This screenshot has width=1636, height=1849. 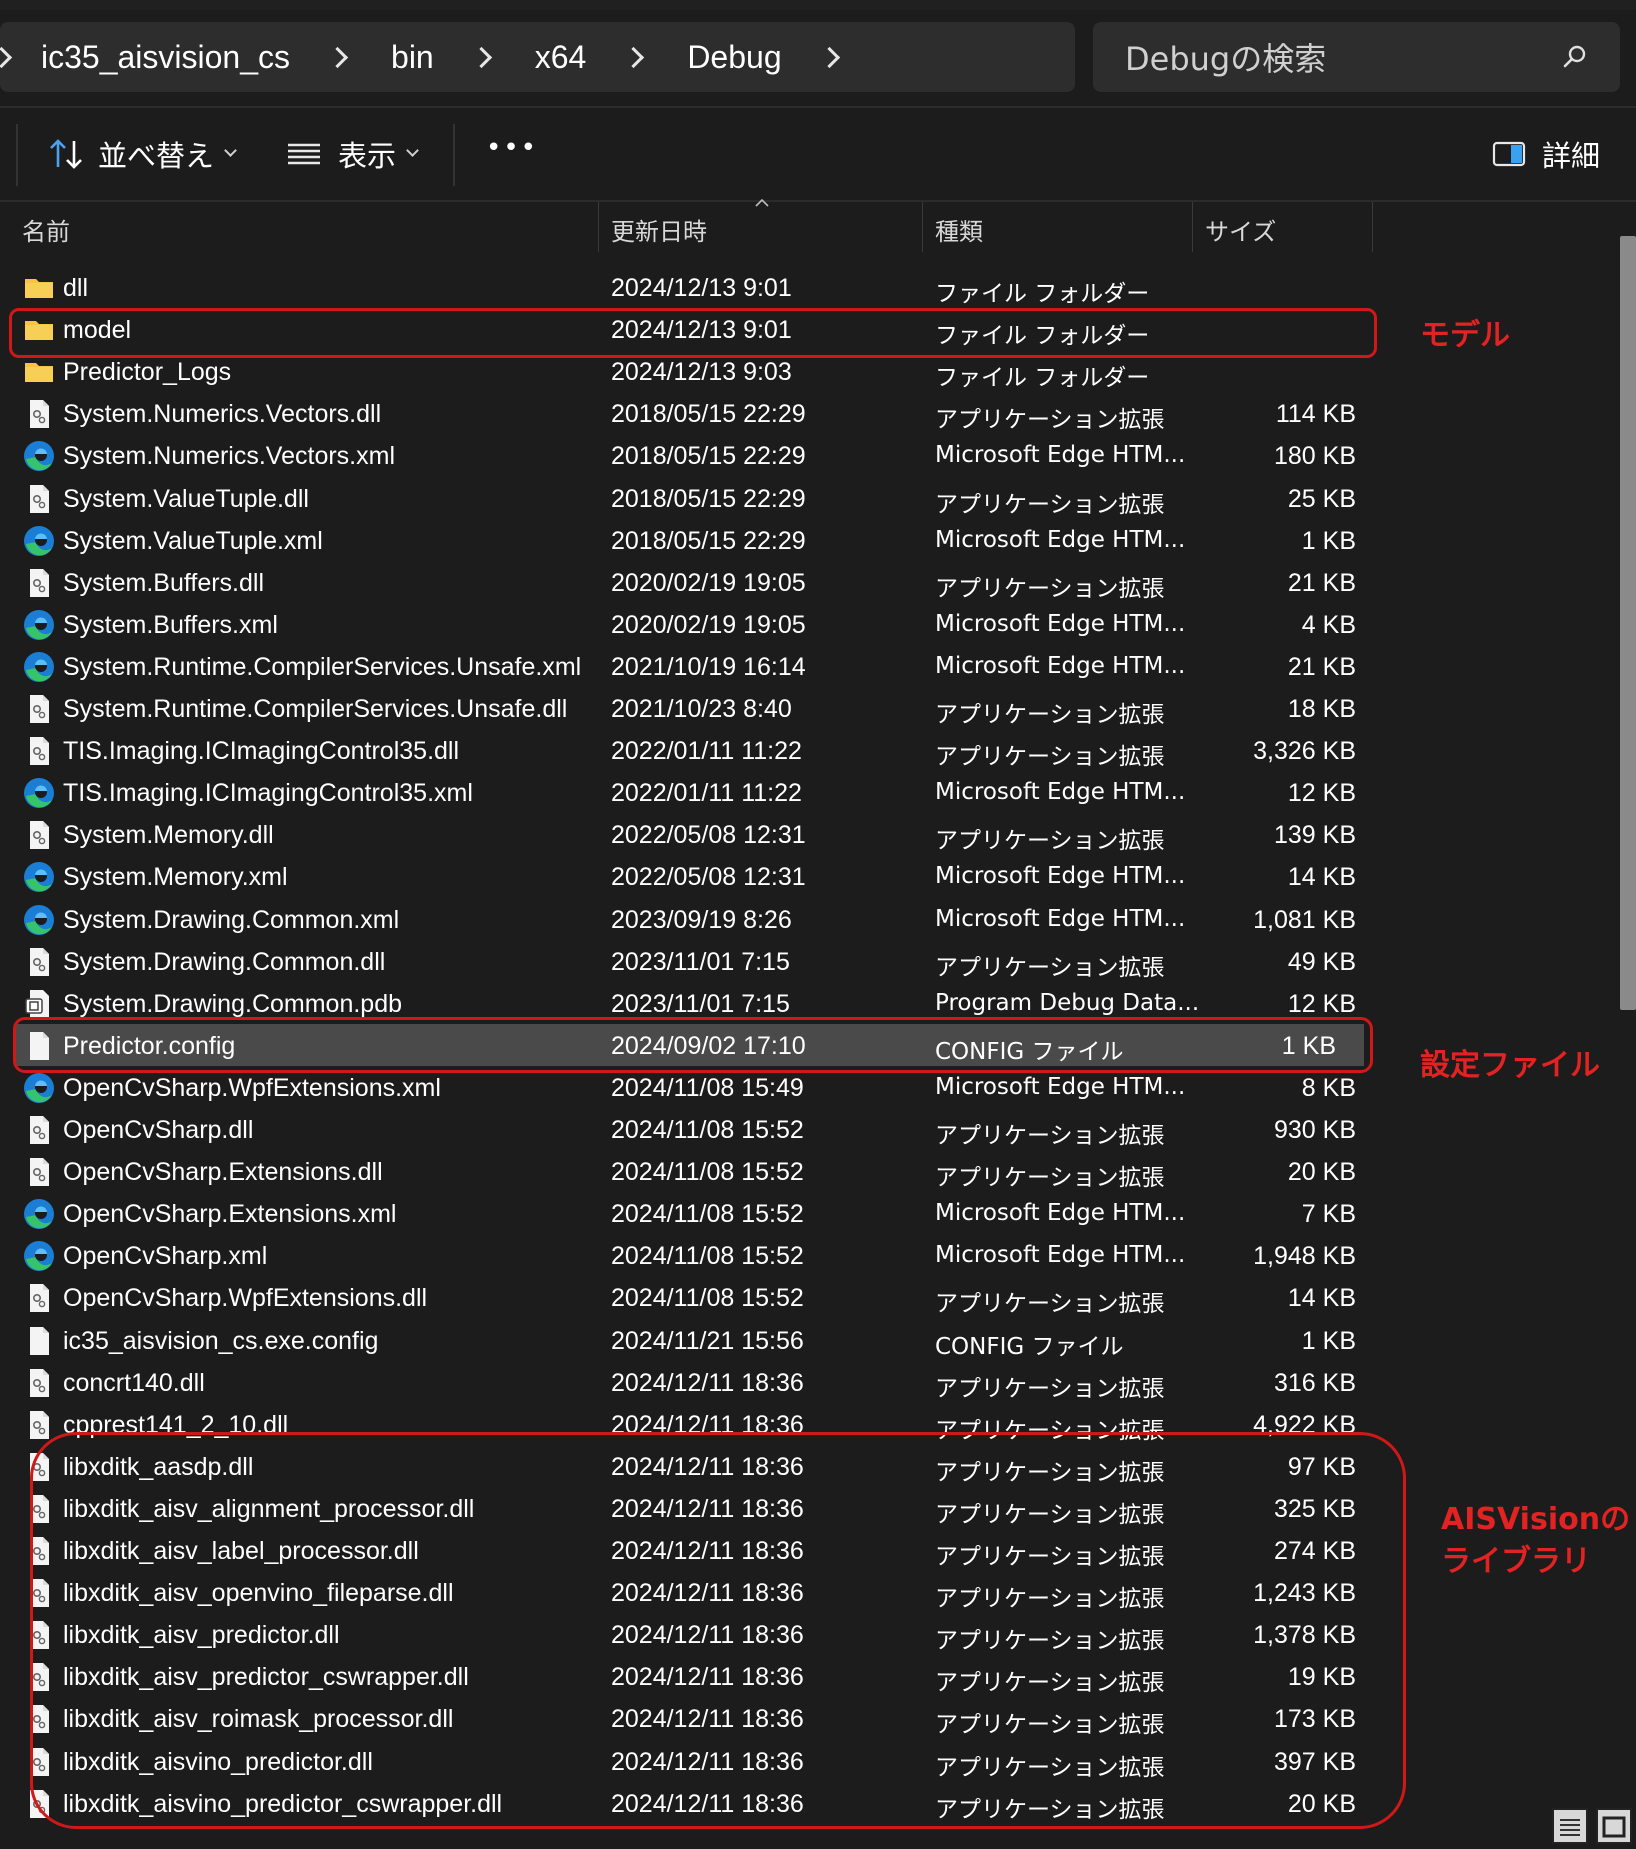 I want to click on sort-label: 並べ替え, so click(x=156, y=156).